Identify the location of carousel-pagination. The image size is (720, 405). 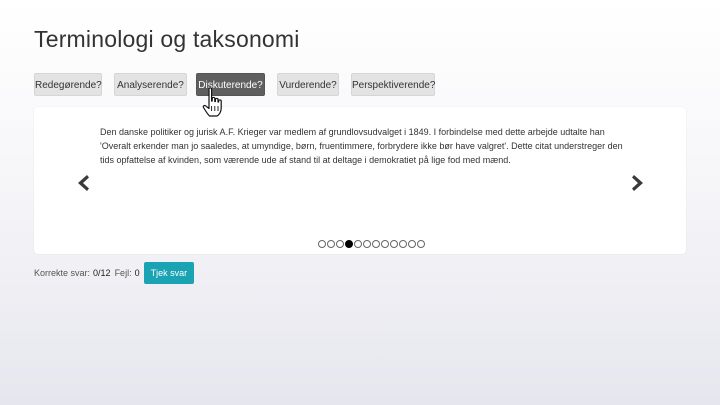
(371, 244).